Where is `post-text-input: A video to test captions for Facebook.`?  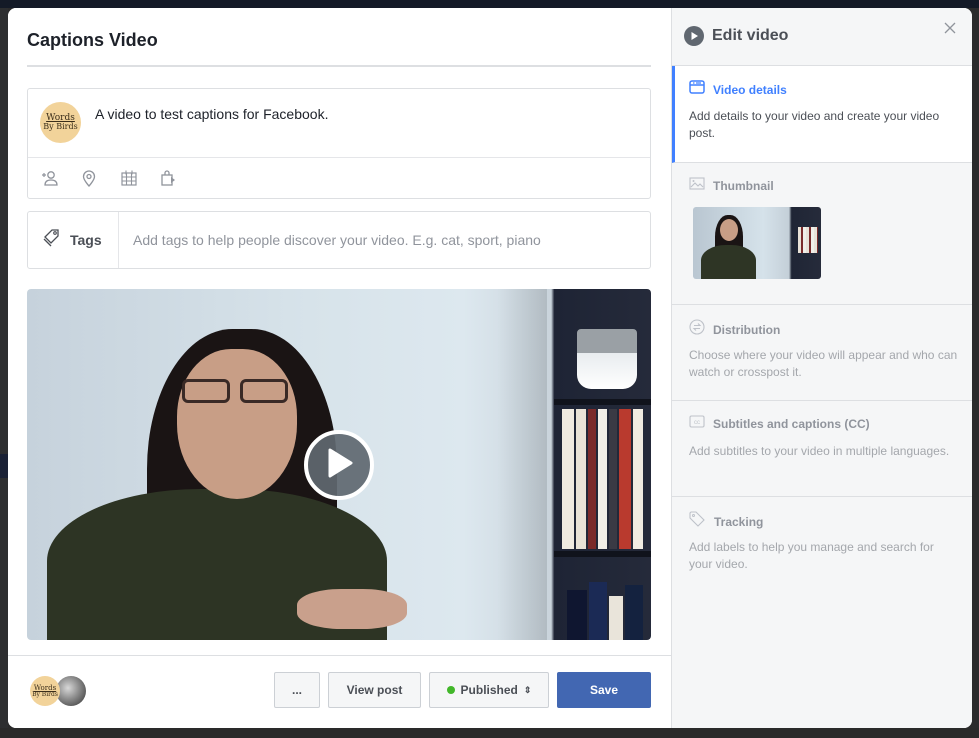
post-text-input: A video to test captions for Facebook. is located at coordinates (211, 114).